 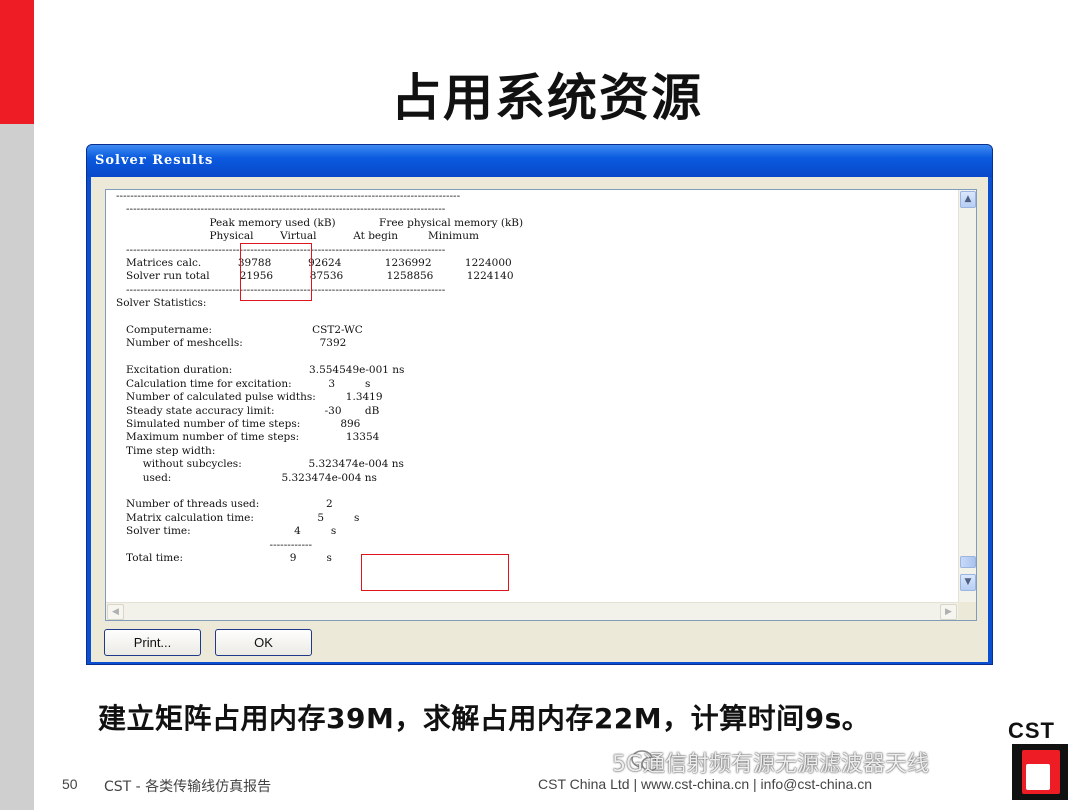 What do you see at coordinates (297, 236) in the screenshot?
I see `results-line: Physical Virtual At begin Minimum` at bounding box center [297, 236].